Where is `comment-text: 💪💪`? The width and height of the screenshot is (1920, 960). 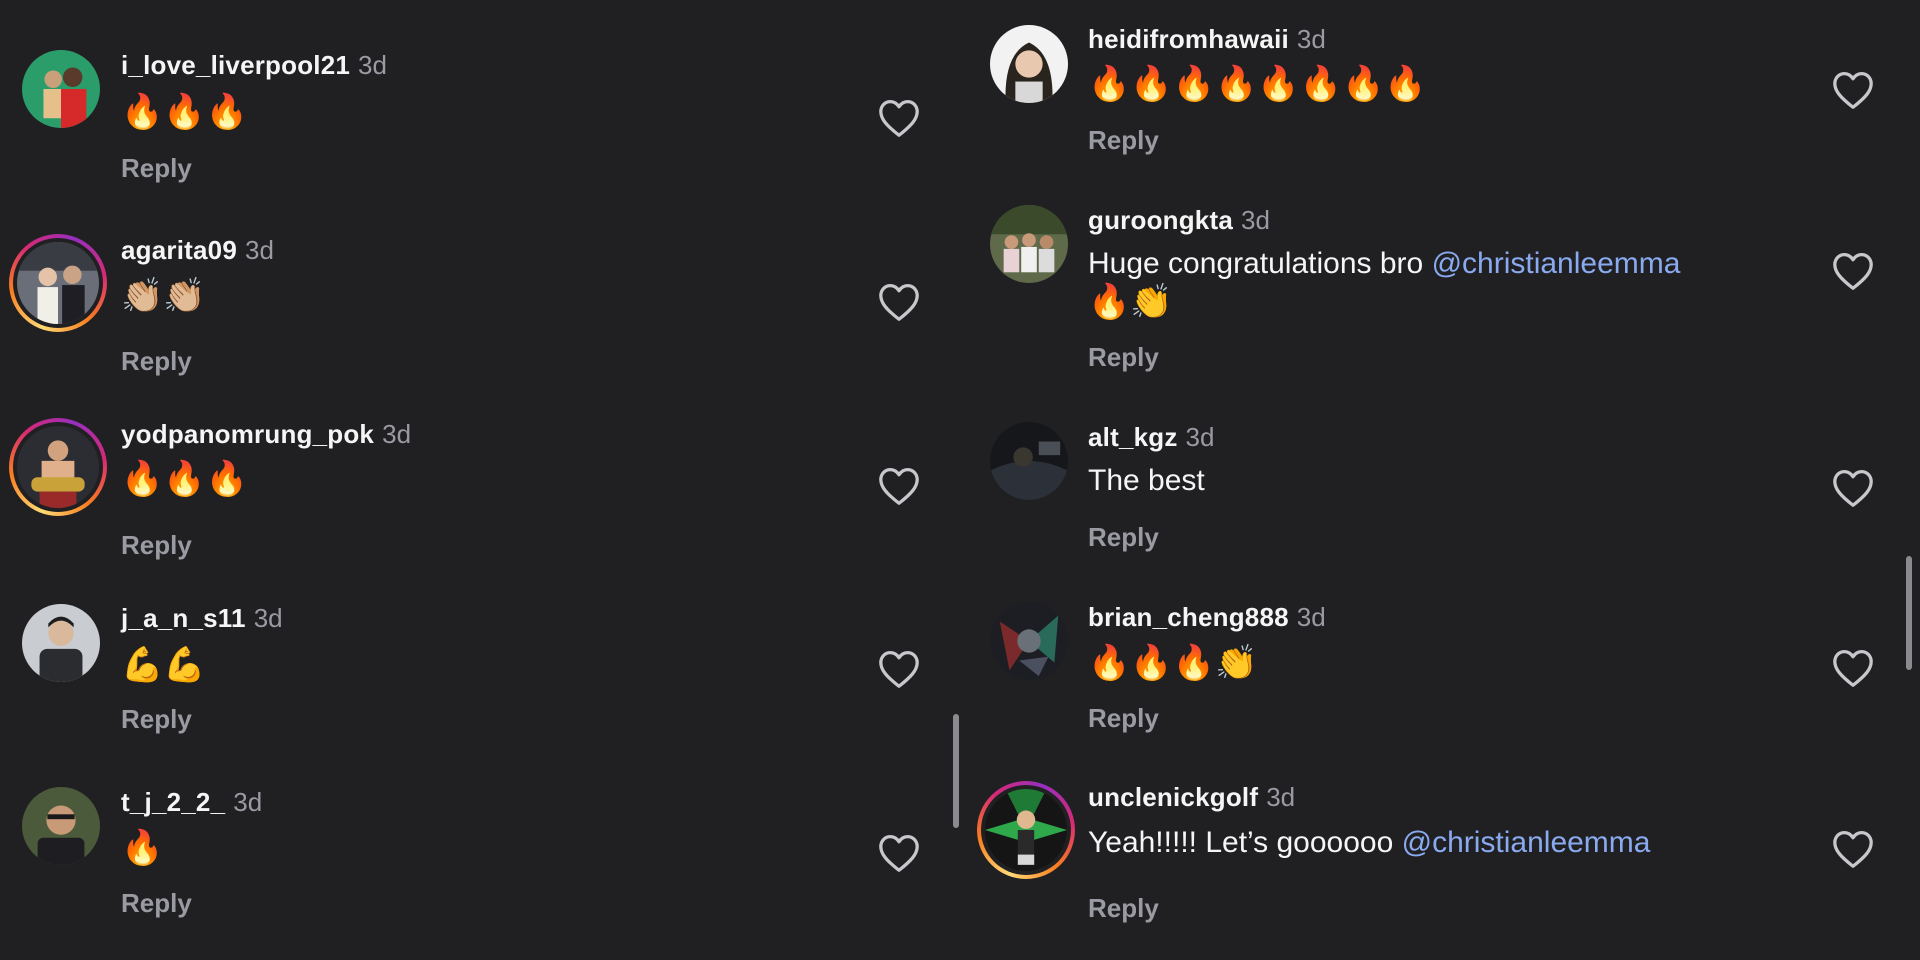 comment-text: 💪💪 is located at coordinates (163, 665).